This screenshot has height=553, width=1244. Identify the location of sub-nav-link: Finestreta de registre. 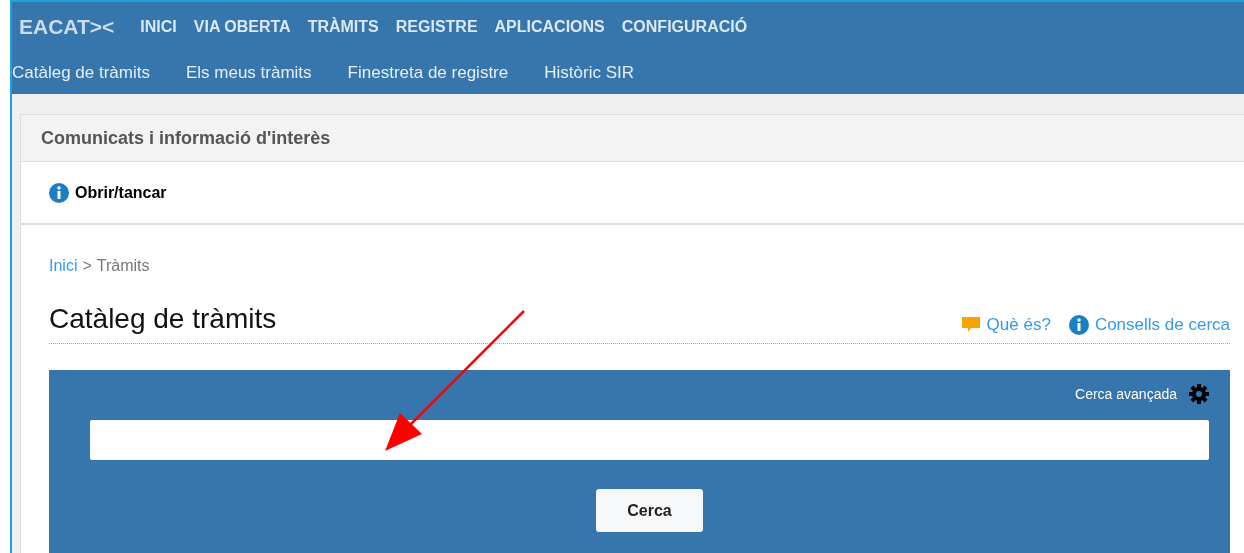
(428, 73).